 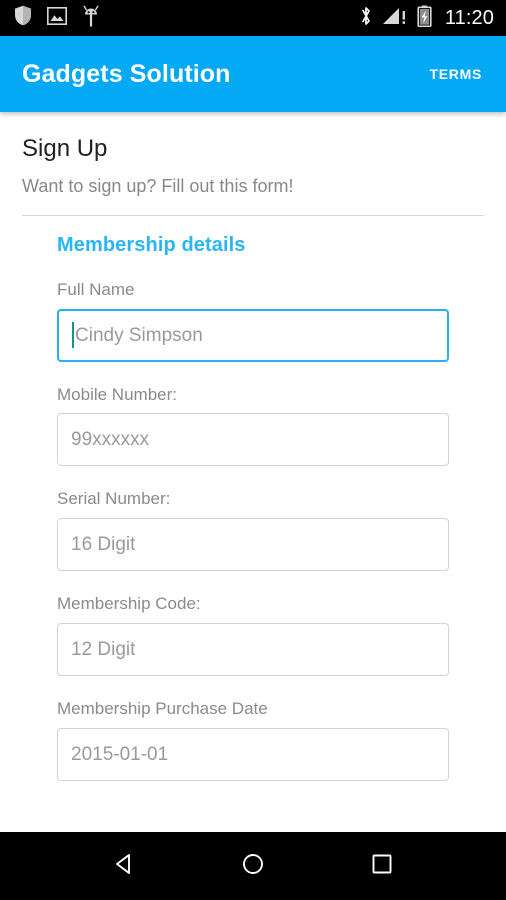 I want to click on page-title: Sign Up, so click(x=65, y=148).